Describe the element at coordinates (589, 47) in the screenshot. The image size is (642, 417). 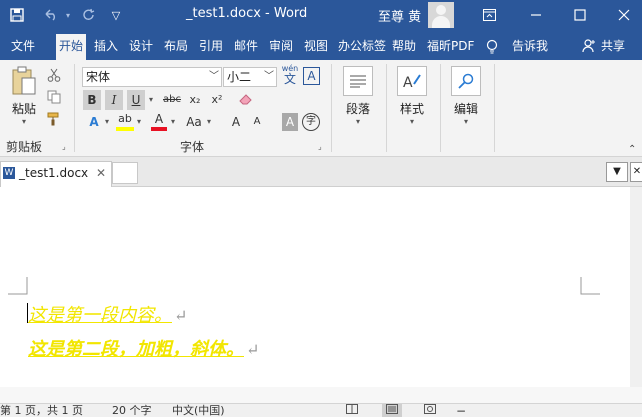
I see `share-person-icon` at that location.